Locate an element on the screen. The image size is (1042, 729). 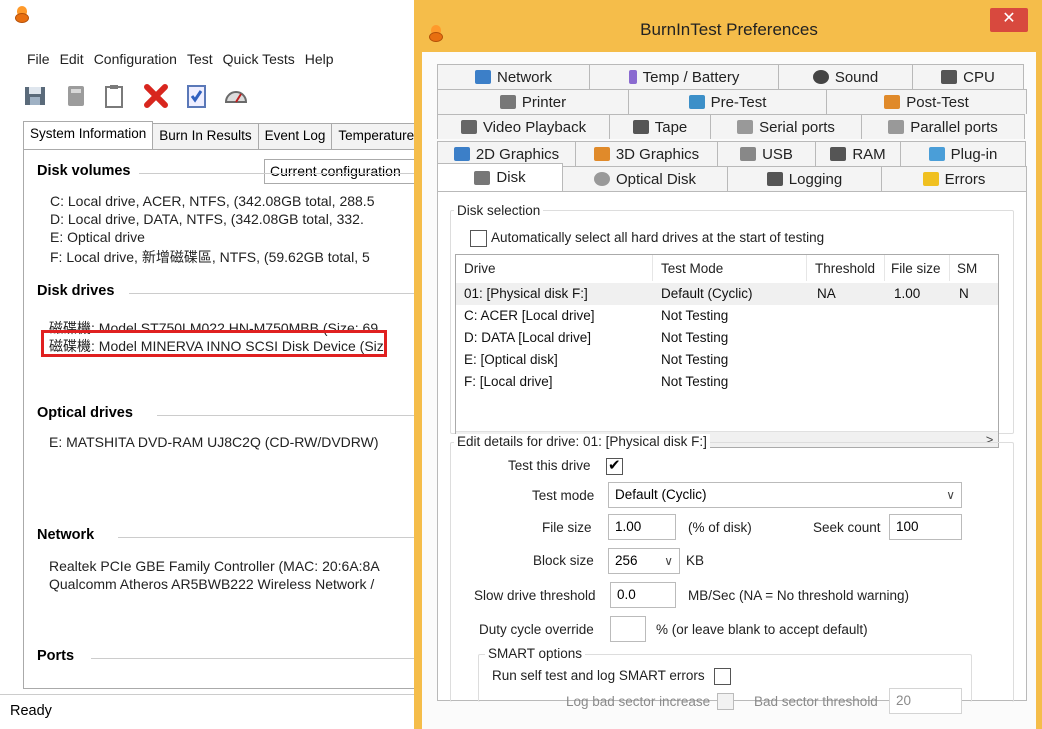
tab-video-playback: Video Playback is located at coordinates (523, 126).